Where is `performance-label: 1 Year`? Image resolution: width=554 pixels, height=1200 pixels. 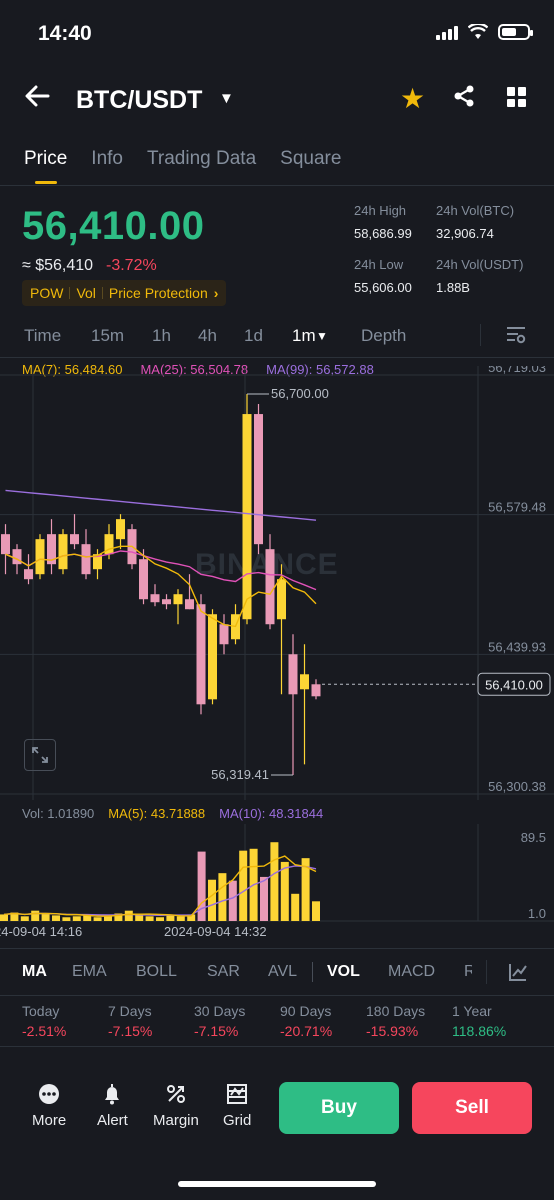
performance-label: 1 Year is located at coordinates (472, 1011).